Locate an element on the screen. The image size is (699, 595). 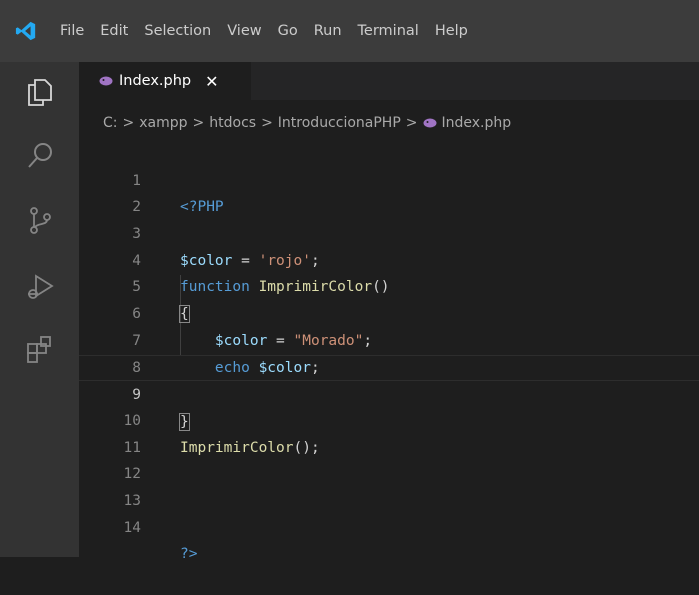
line-number: 14 is located at coordinates (132, 527).